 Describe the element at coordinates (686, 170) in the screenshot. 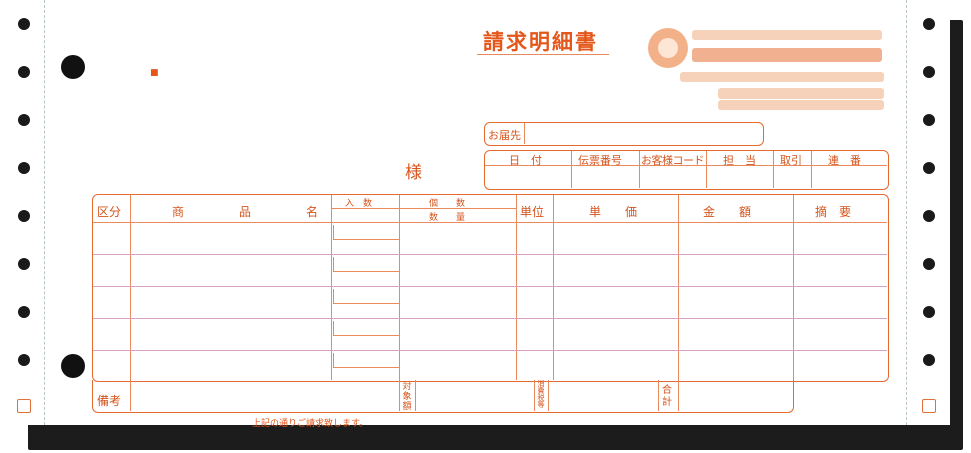

I see `header-info-box: 日 付 伝票番号 お客様コード 担 当 取引 連 番` at that location.